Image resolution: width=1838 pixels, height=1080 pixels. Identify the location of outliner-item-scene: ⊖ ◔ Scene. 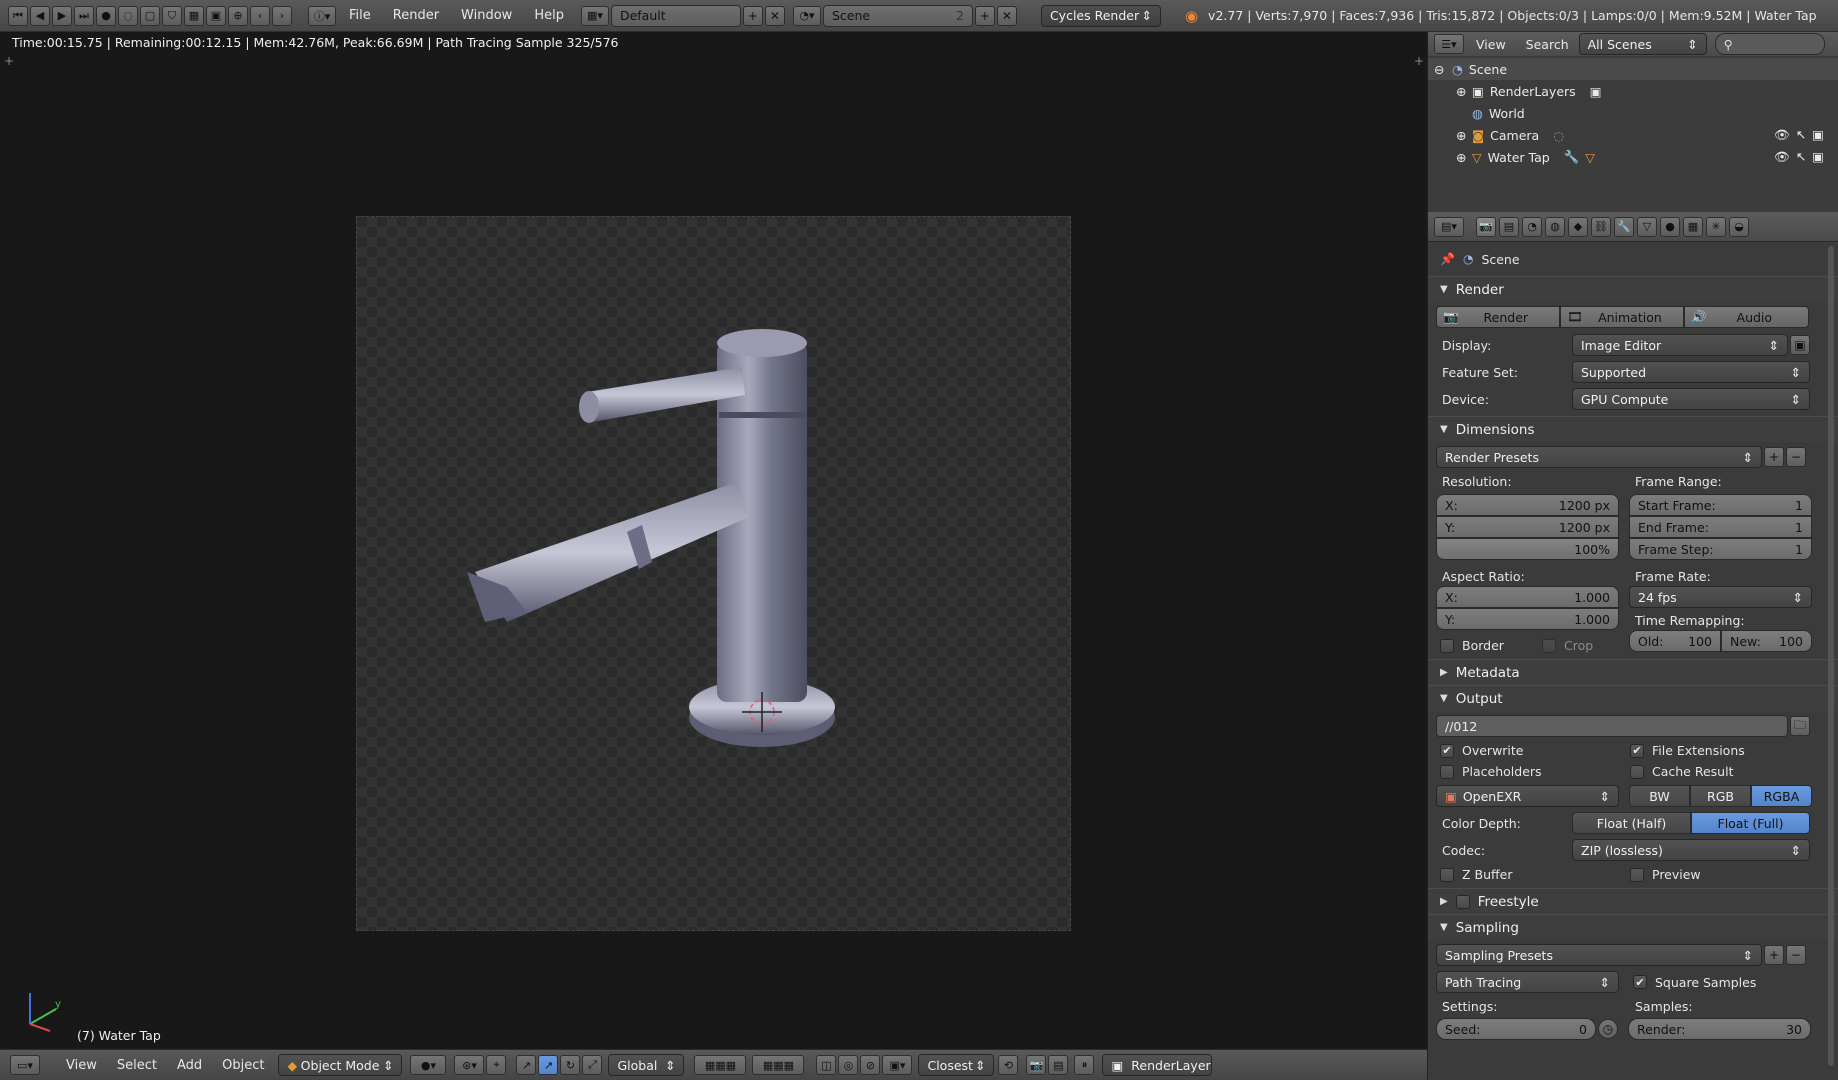
(1633, 69).